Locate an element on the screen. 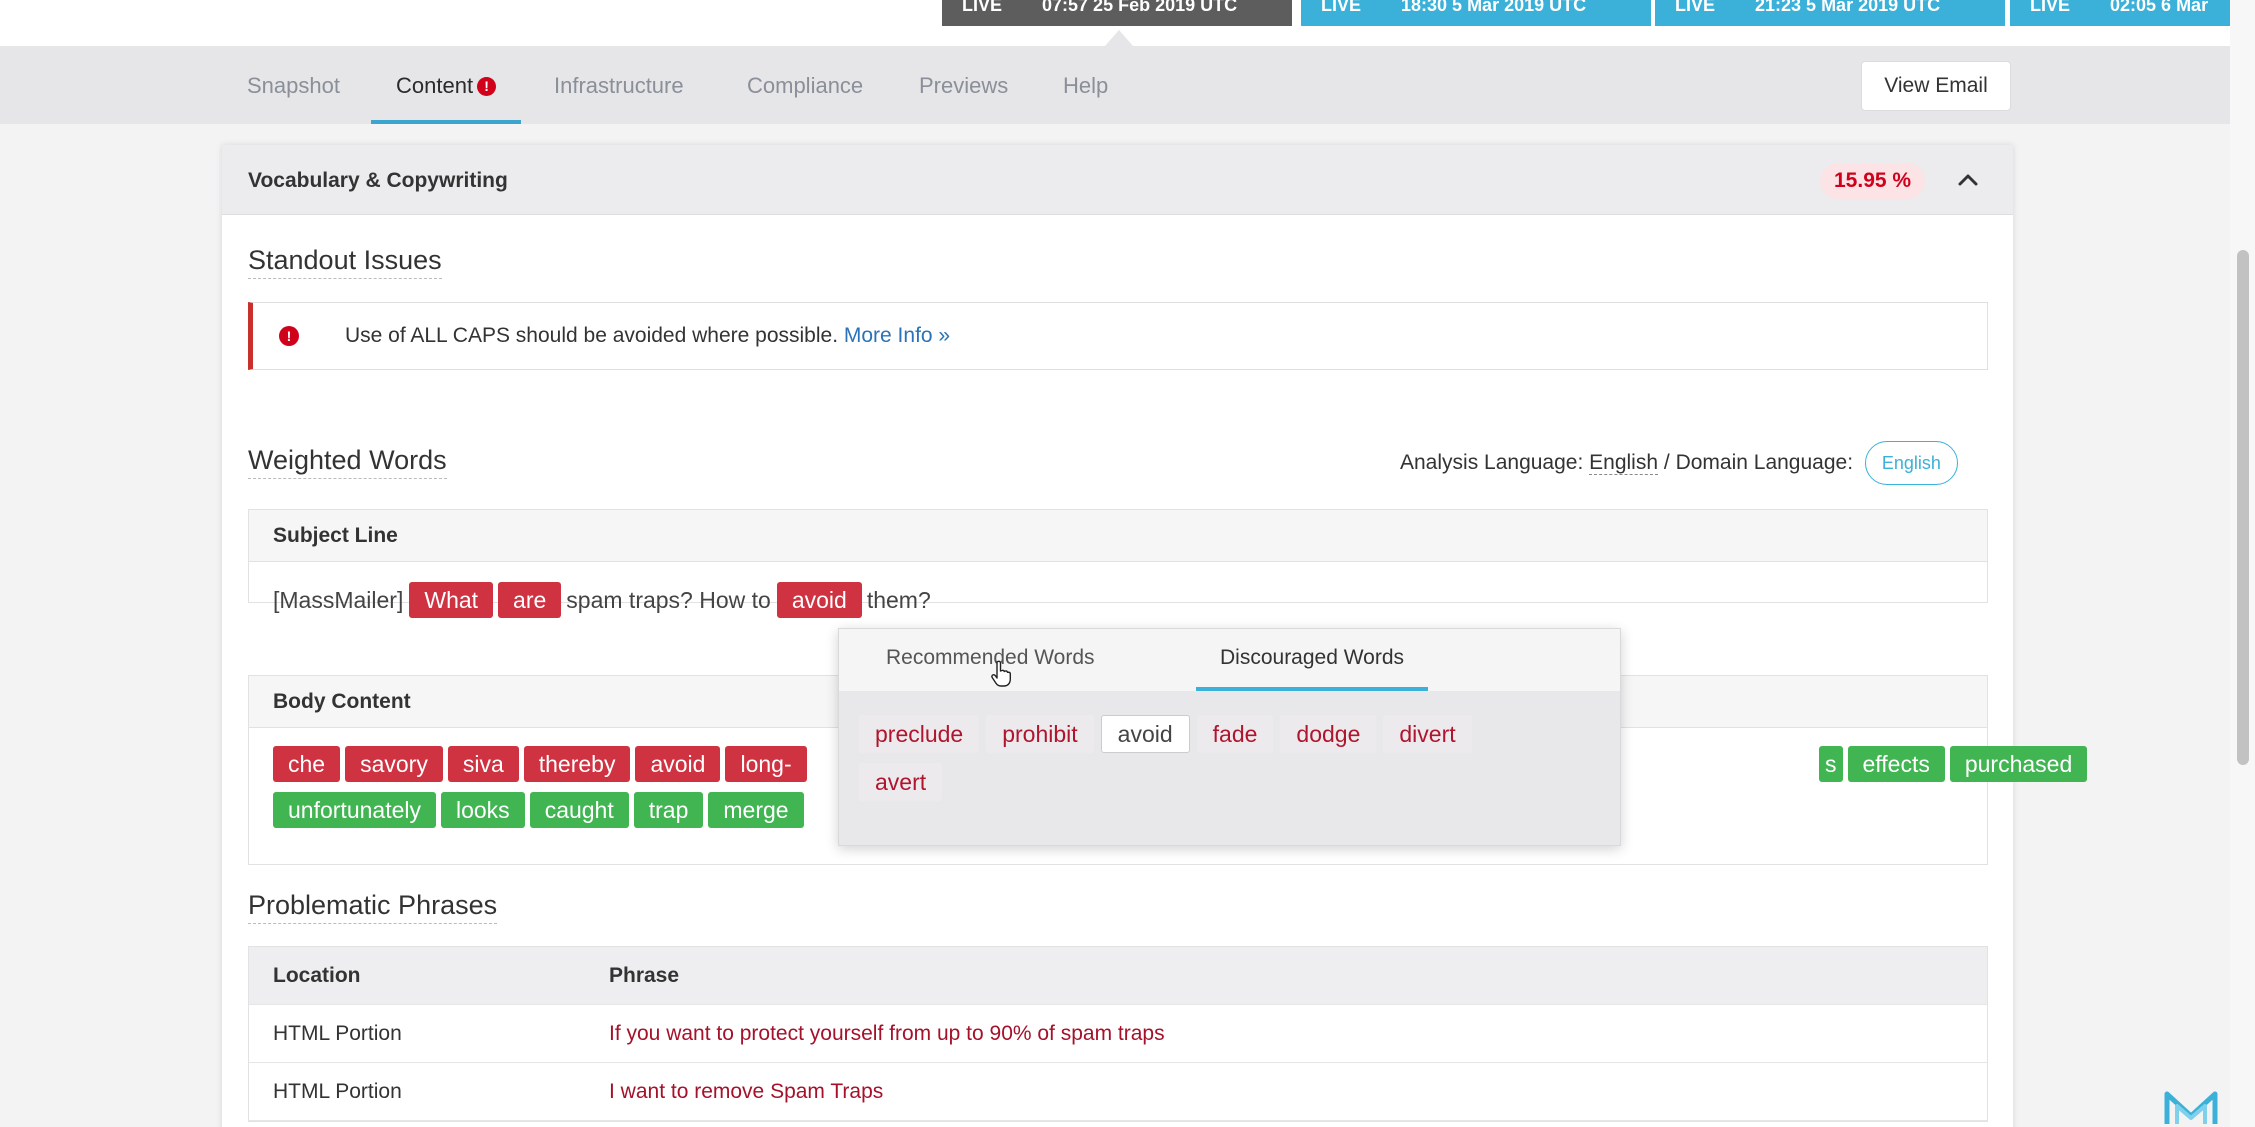 The height and width of the screenshot is (1127, 2255). popover-tabs: Recommended Words Discouraged Words is located at coordinates (1229, 660).